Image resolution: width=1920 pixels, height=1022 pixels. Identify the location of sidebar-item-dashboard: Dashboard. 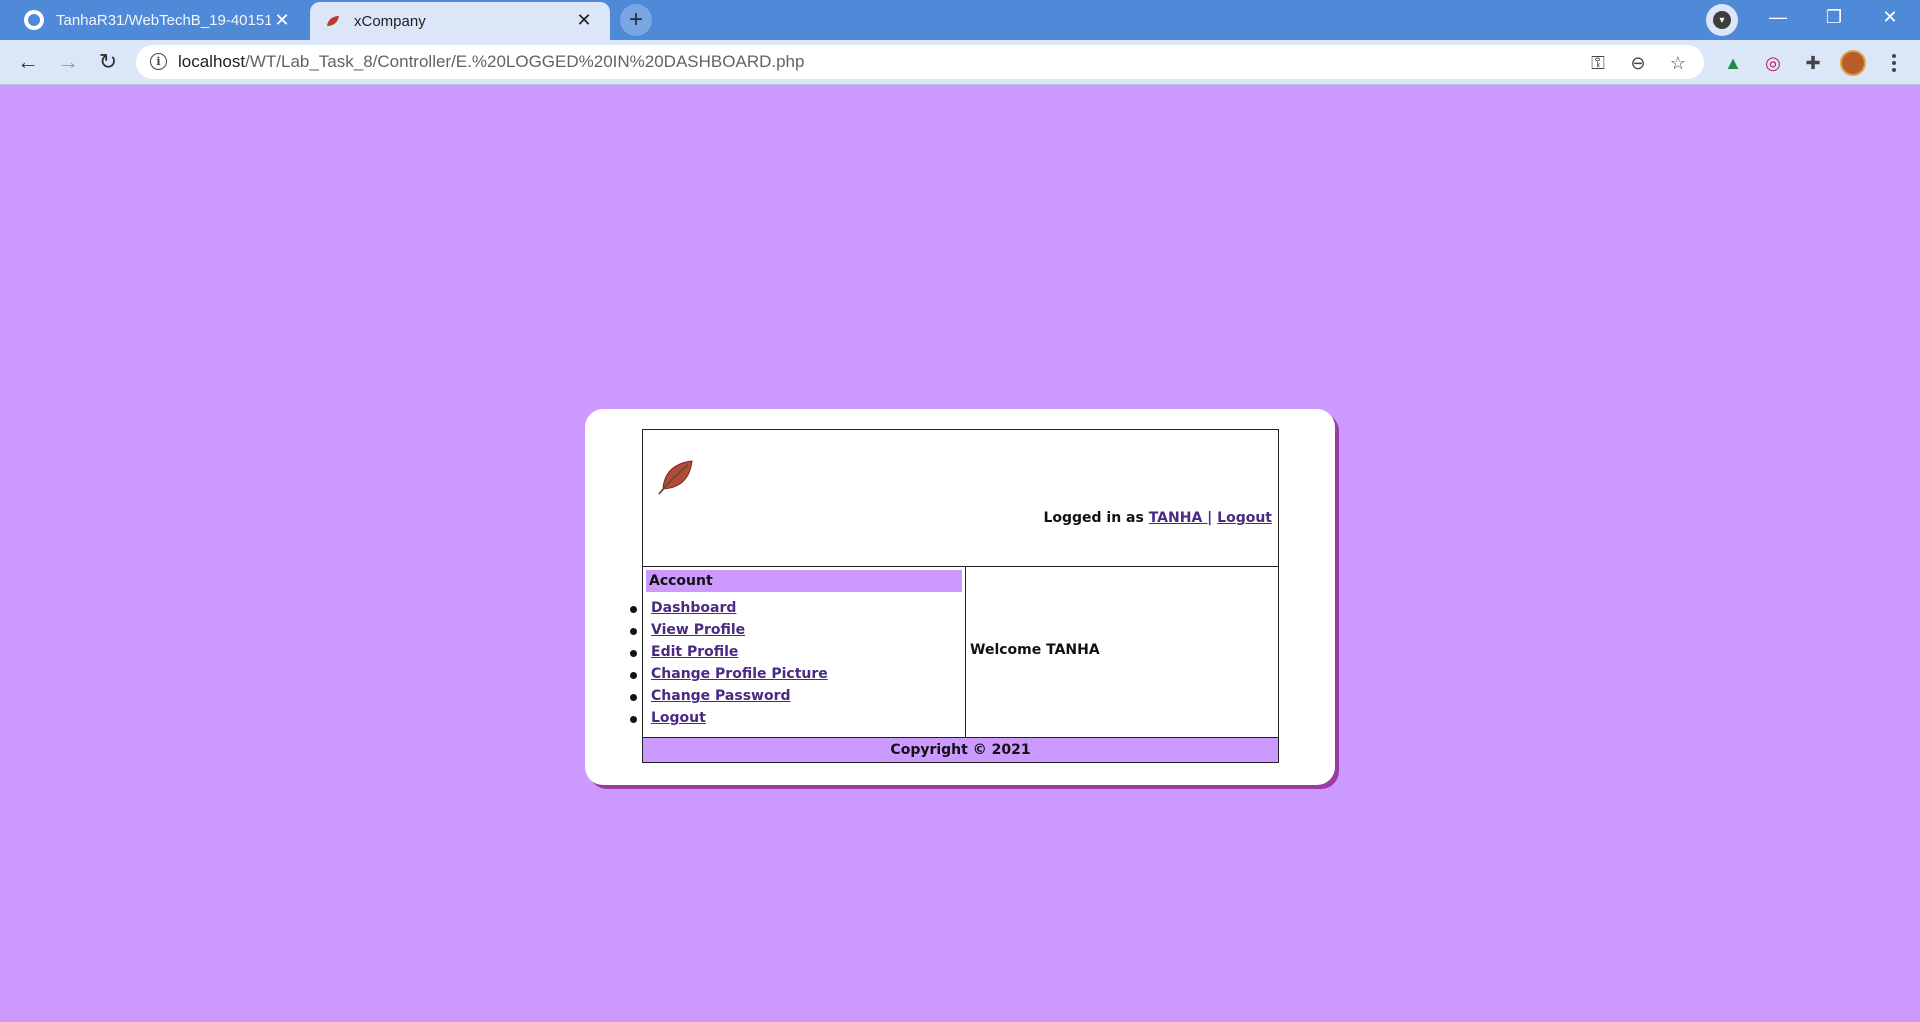
(796, 611).